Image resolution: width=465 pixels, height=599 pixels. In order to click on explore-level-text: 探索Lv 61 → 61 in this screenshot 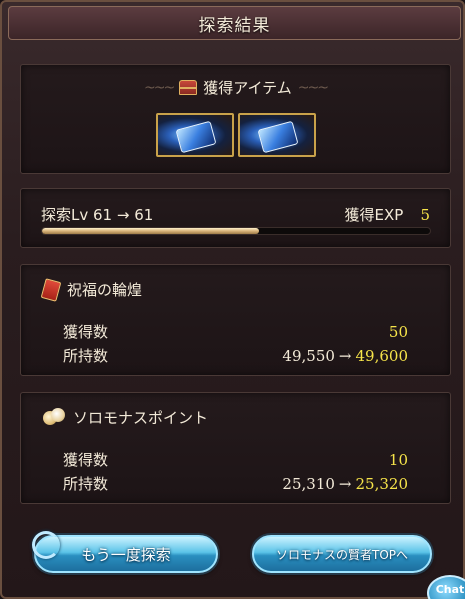, I will do `click(97, 215)`.